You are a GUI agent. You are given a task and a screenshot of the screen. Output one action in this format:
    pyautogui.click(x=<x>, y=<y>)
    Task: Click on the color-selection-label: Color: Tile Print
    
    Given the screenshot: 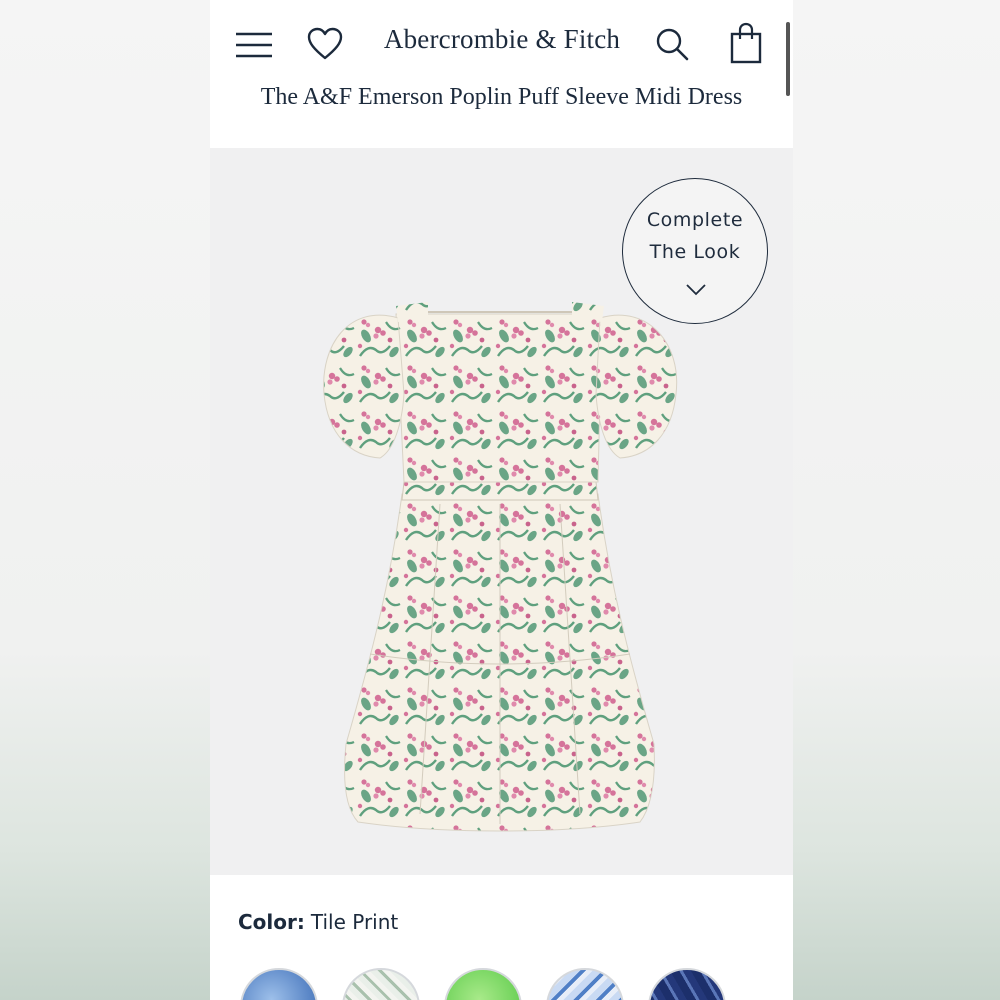 What is the action you would take?
    pyautogui.click(x=318, y=922)
    